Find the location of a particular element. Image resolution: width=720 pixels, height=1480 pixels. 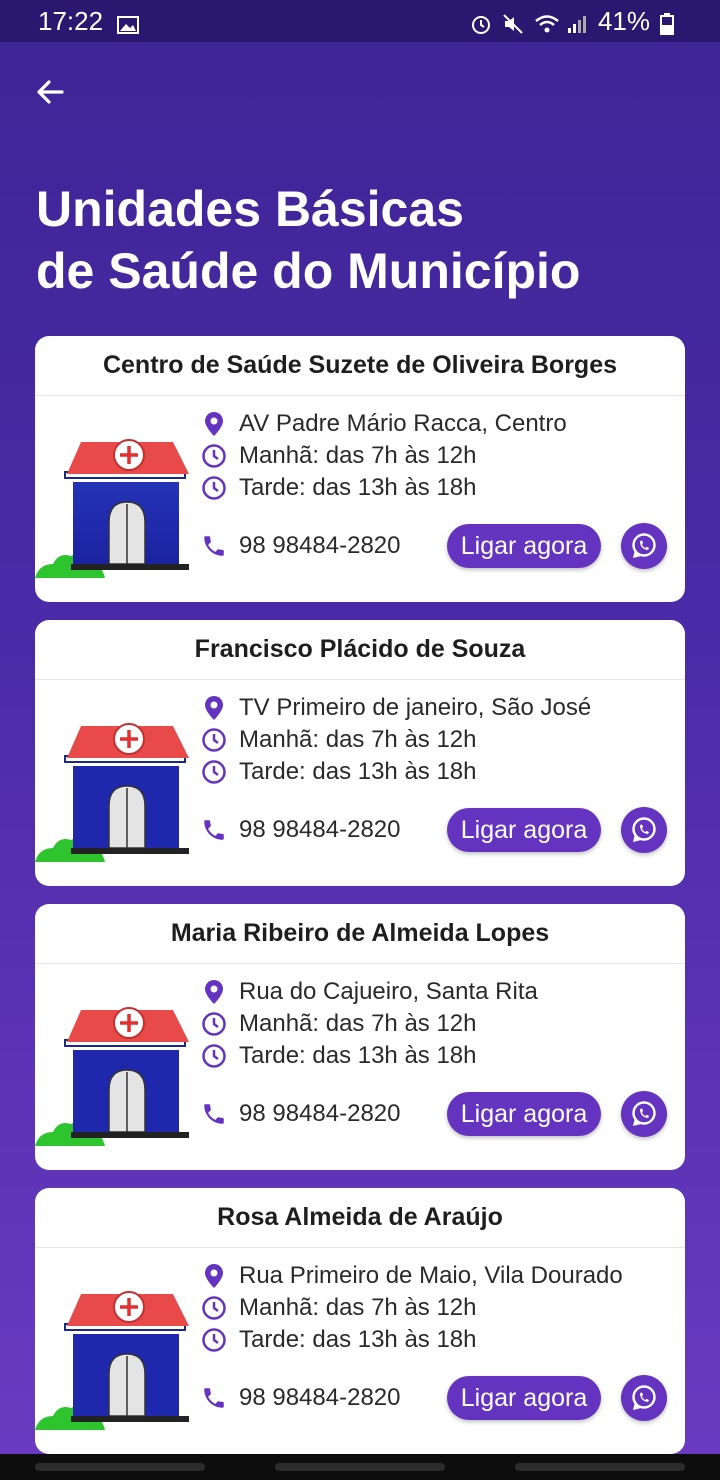

wifi-icon is located at coordinates (546, 22).